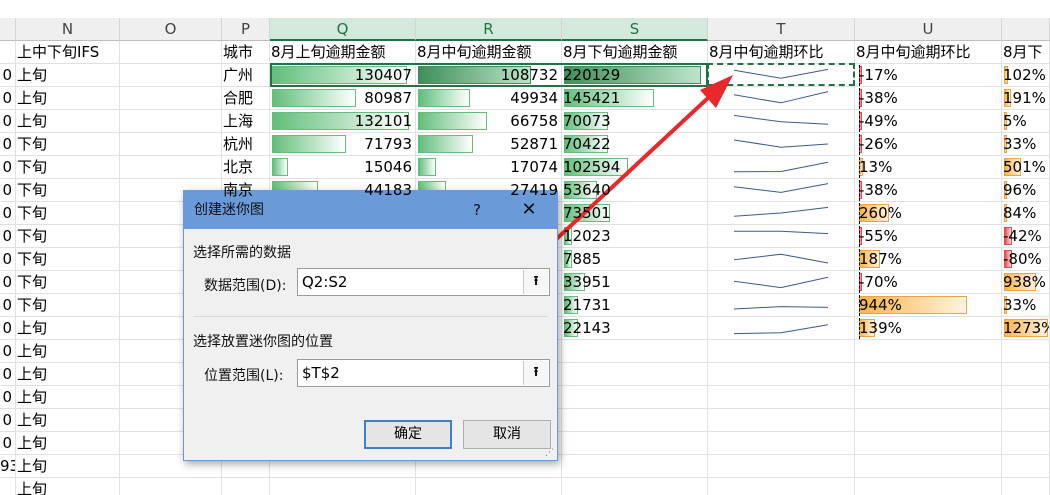  Describe the element at coordinates (1026, 29) in the screenshot. I see `column-header-v` at that location.